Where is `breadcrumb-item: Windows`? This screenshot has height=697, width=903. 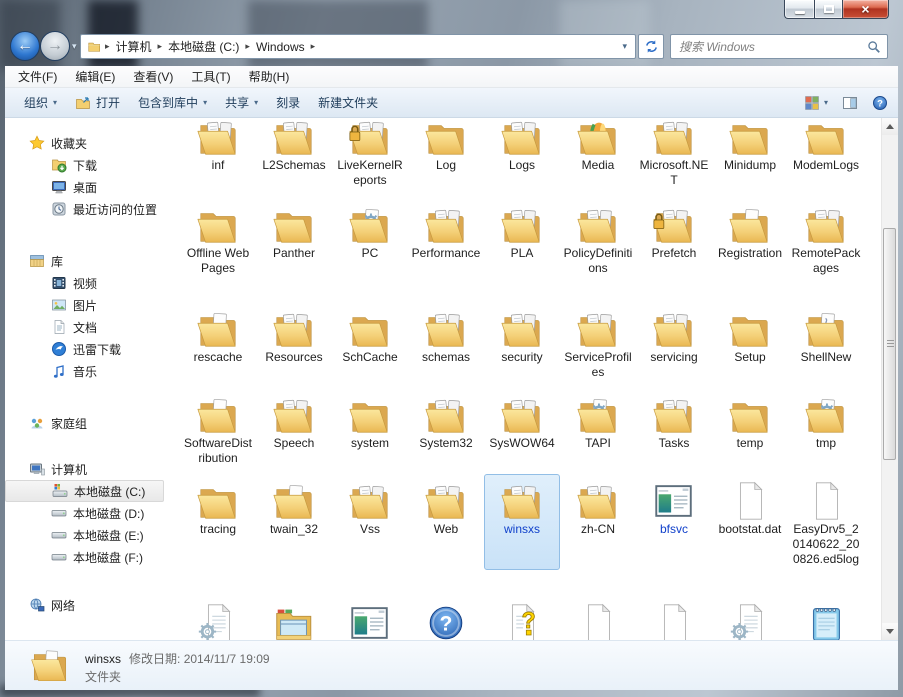
breadcrumb-item: Windows is located at coordinates (280, 47).